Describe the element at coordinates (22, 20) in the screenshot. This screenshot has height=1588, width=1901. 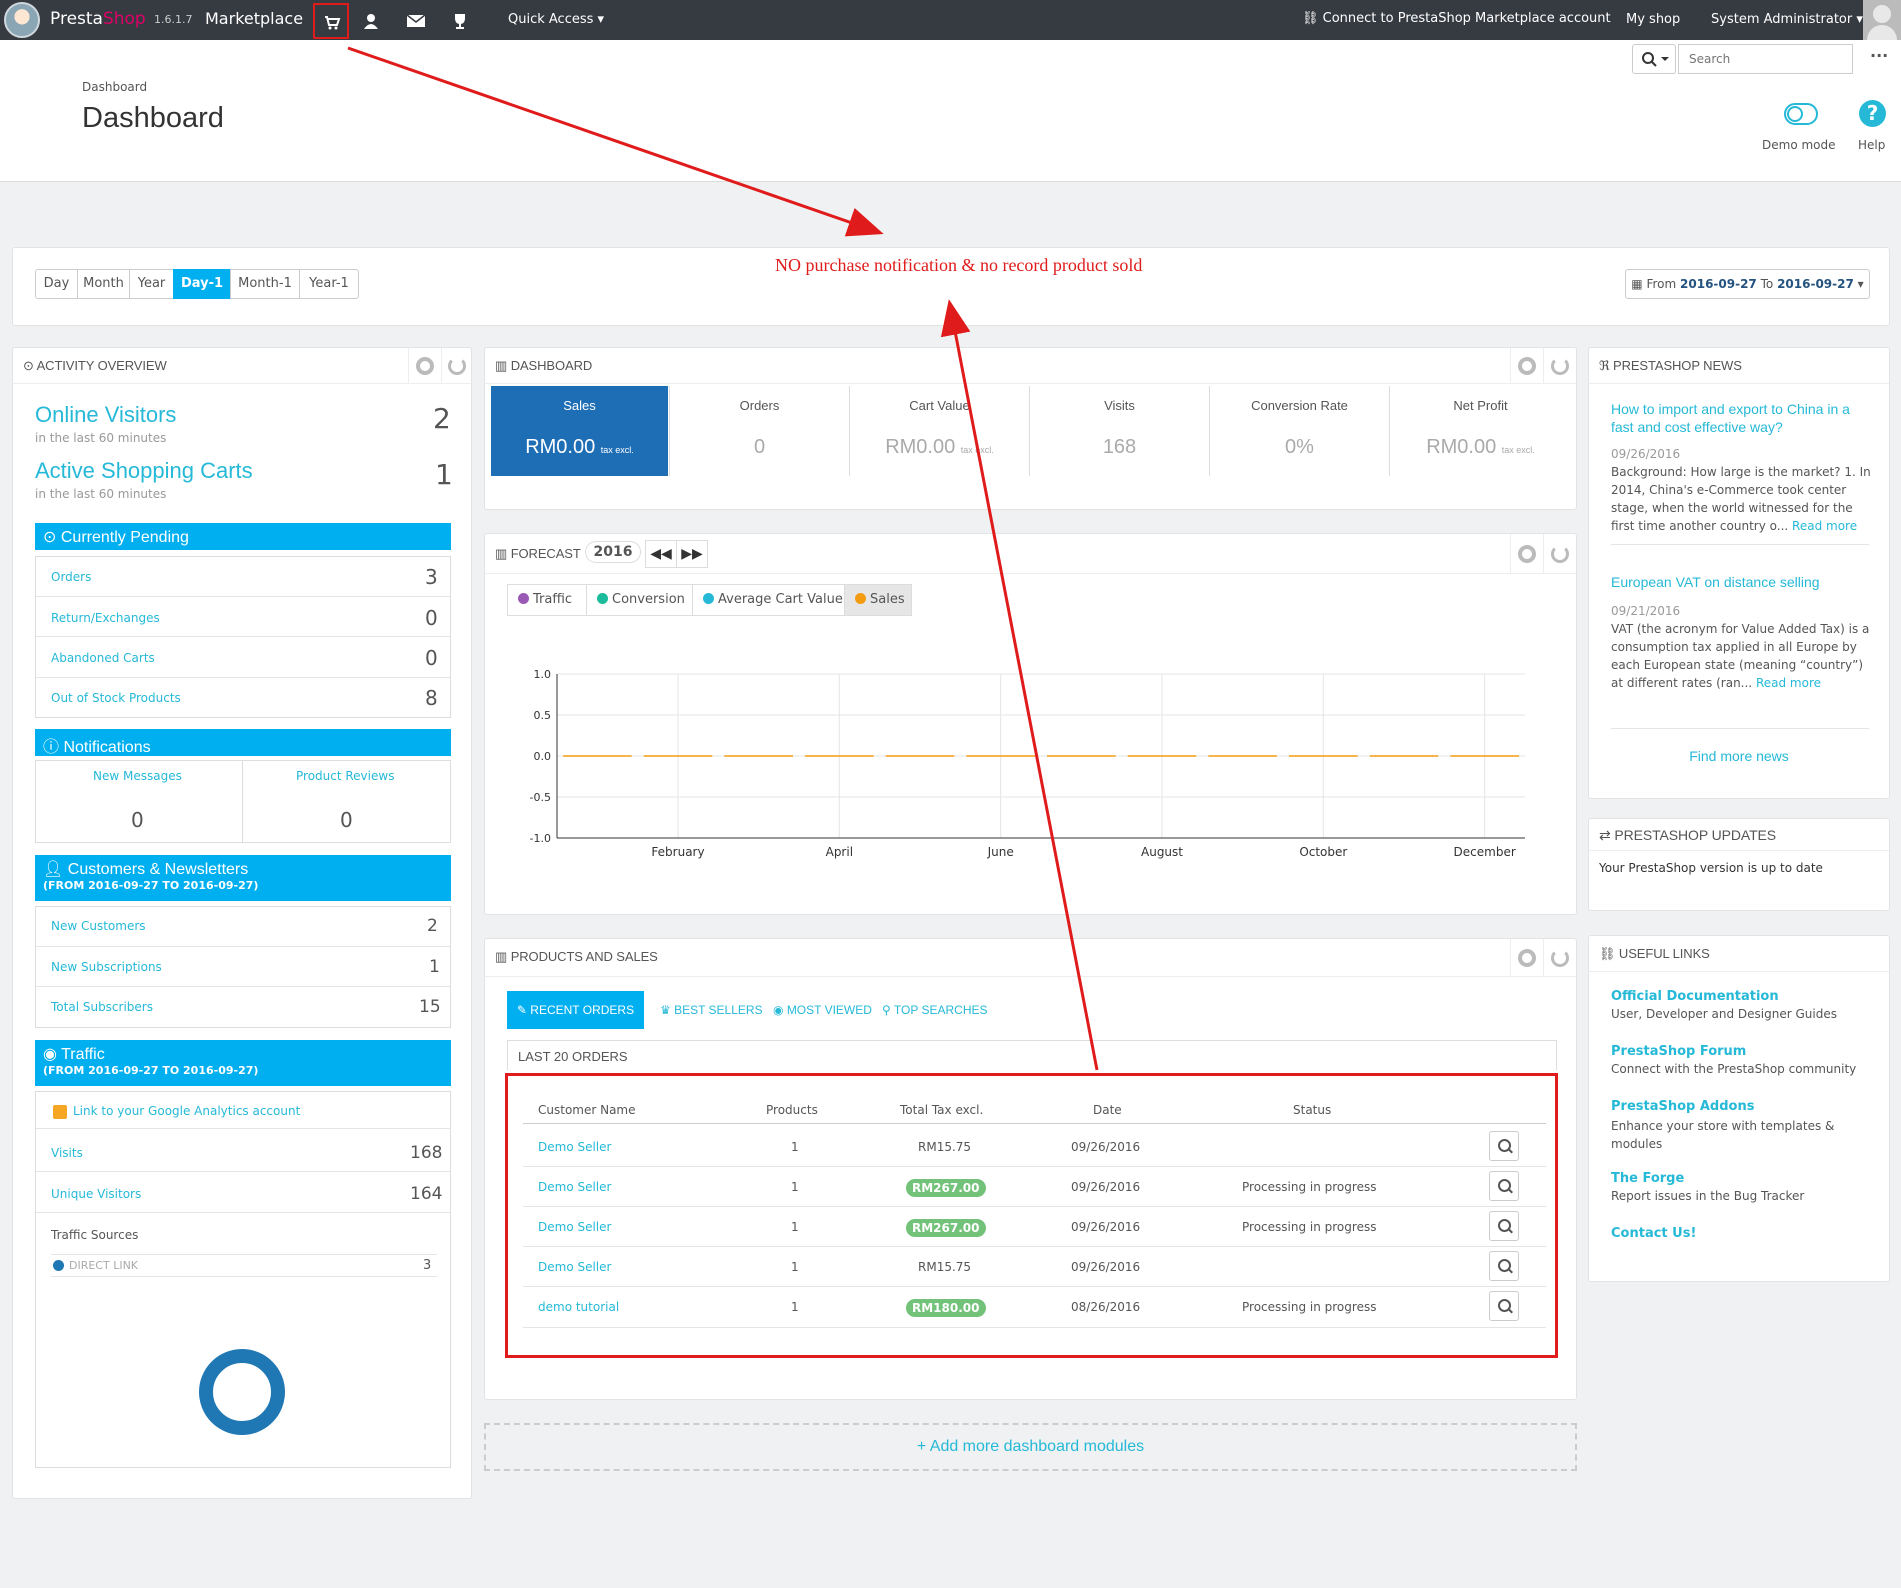
I see `prestashop-logo-icon` at that location.